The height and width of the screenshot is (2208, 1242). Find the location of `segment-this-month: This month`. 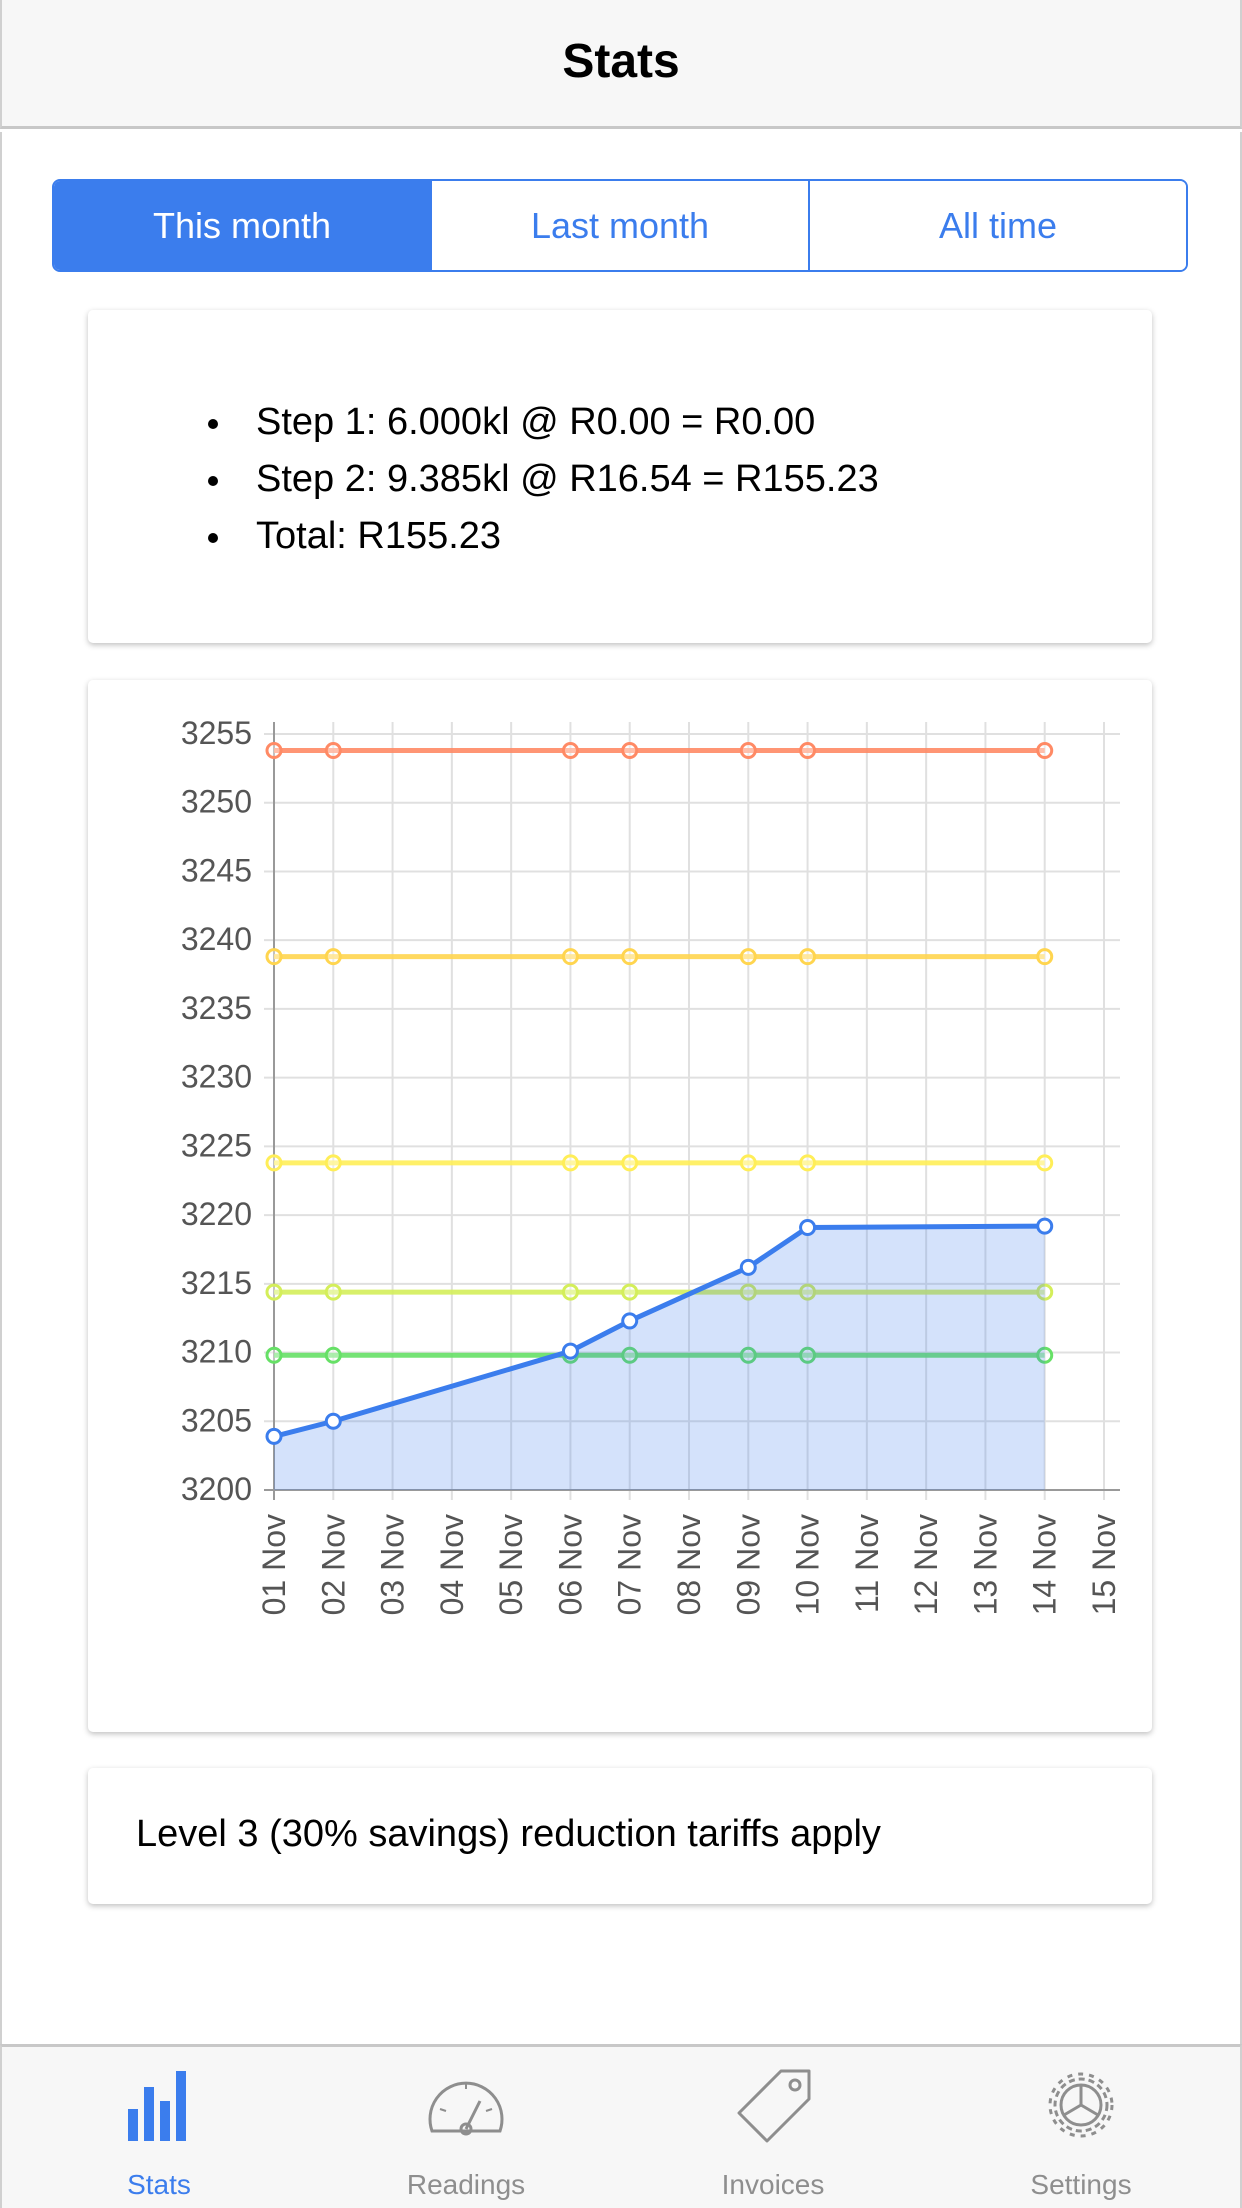

segment-this-month: This month is located at coordinates (242, 225).